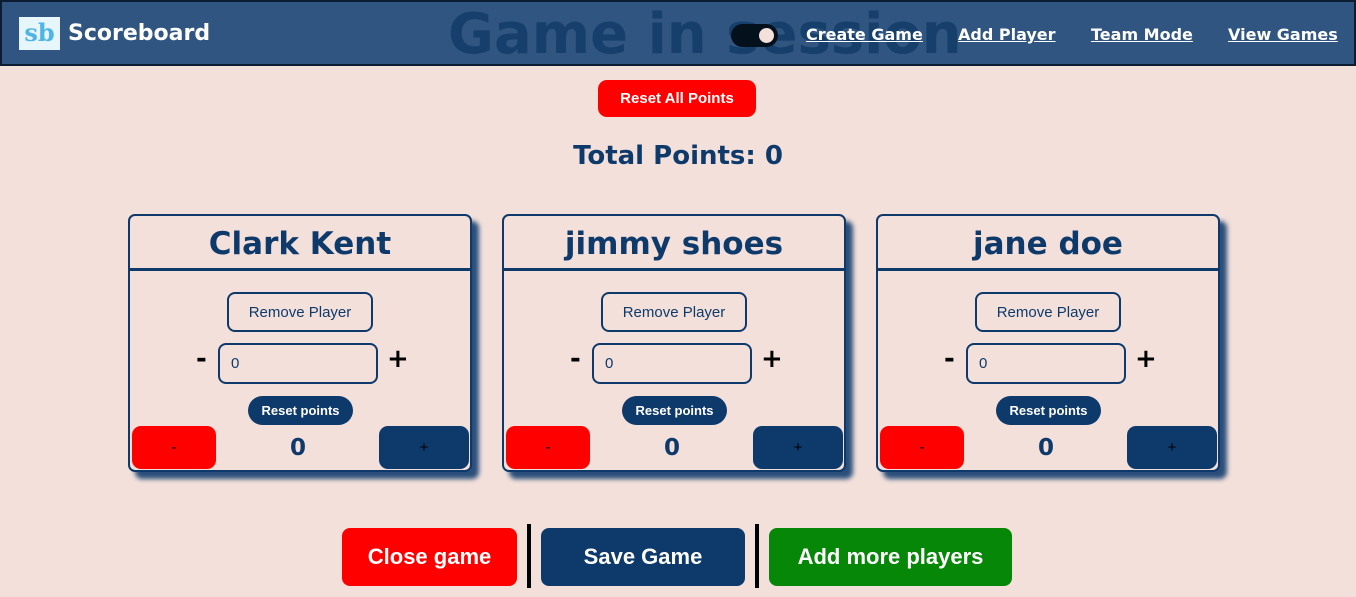  Describe the element at coordinates (300, 244) in the screenshot. I see `player-name: Clark Kent` at that location.